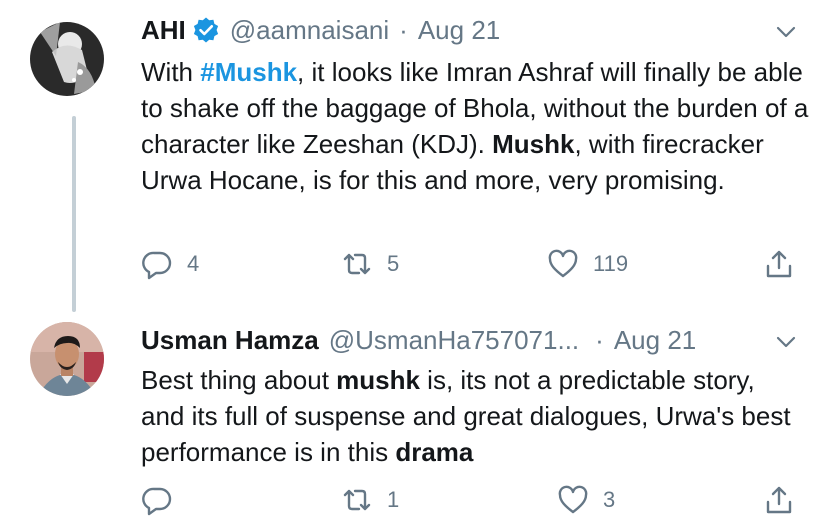 This screenshot has height=532, width=828. Describe the element at coordinates (239, 380) in the screenshot. I see `tweet-text-part: Best thing about` at that location.